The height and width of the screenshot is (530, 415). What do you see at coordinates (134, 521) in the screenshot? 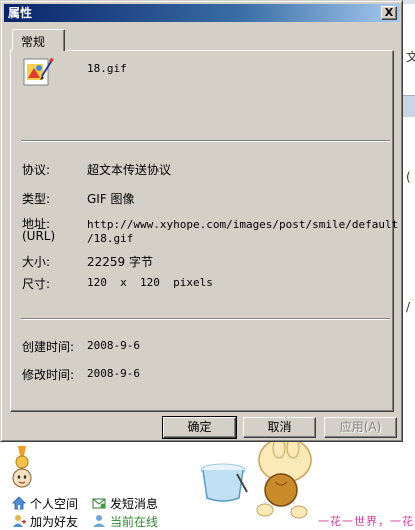
I see `online-status-label: 当前在线` at bounding box center [134, 521].